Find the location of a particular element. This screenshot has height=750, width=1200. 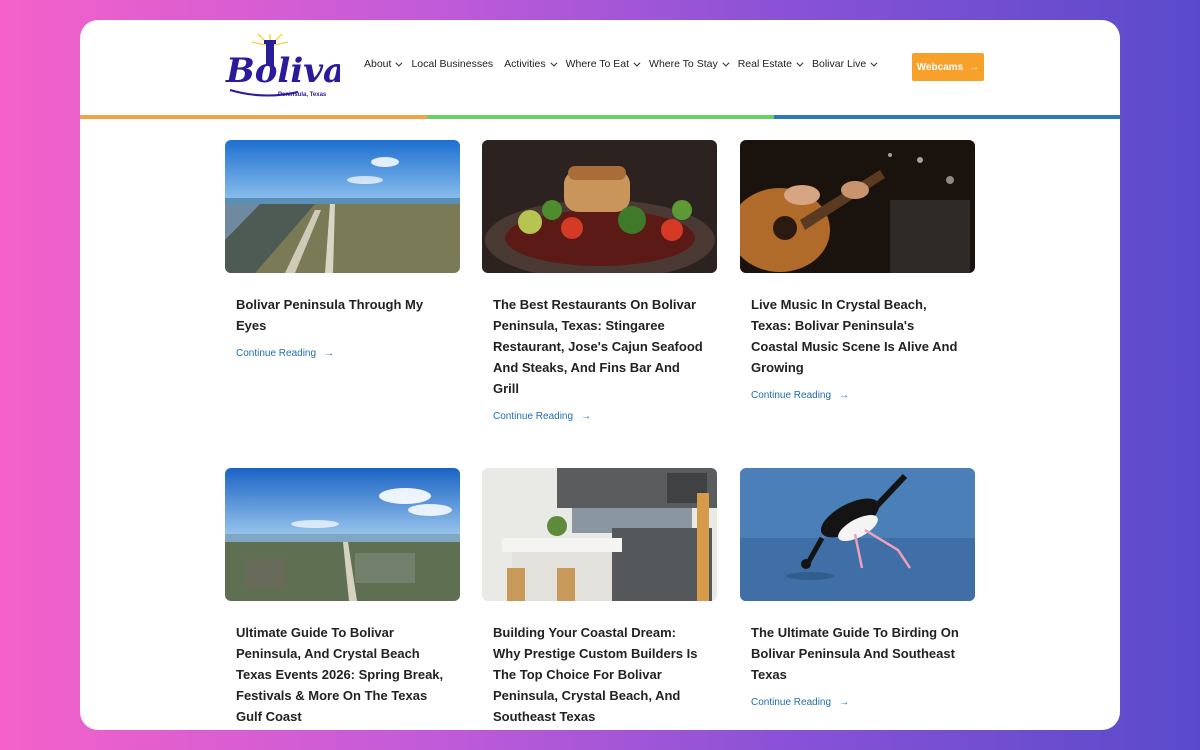

nav-real-estate: Real Estate is located at coordinates (770, 64).